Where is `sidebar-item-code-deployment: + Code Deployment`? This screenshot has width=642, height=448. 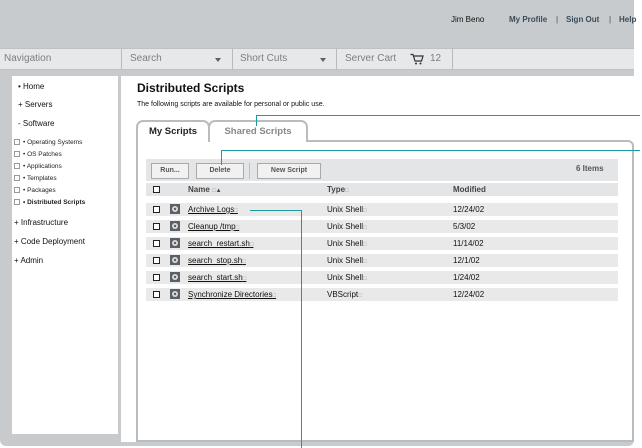 sidebar-item-code-deployment: + Code Deployment is located at coordinates (49, 241).